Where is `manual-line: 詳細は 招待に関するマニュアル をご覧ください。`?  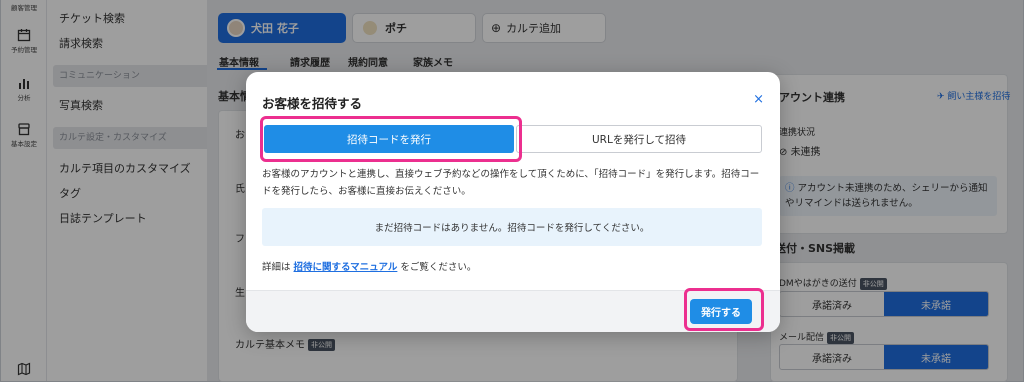
manual-line: 詳細は 招待に関するマニュアル をご覧ください。 is located at coordinates (369, 266).